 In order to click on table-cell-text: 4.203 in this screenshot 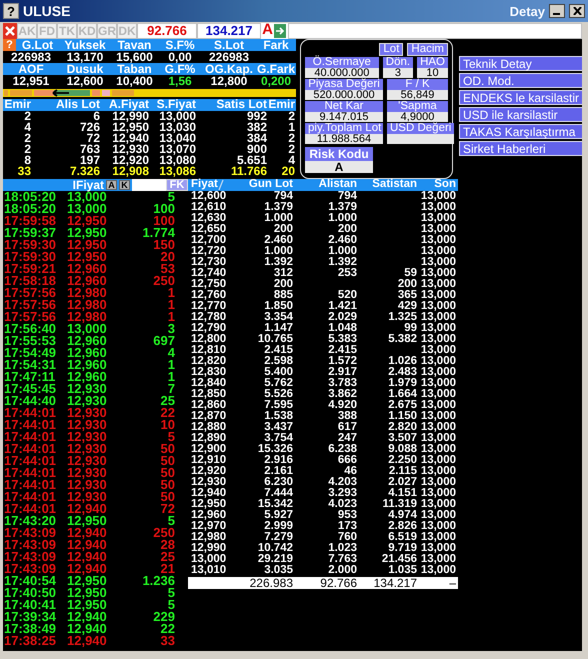, I will do `click(342, 482)`.